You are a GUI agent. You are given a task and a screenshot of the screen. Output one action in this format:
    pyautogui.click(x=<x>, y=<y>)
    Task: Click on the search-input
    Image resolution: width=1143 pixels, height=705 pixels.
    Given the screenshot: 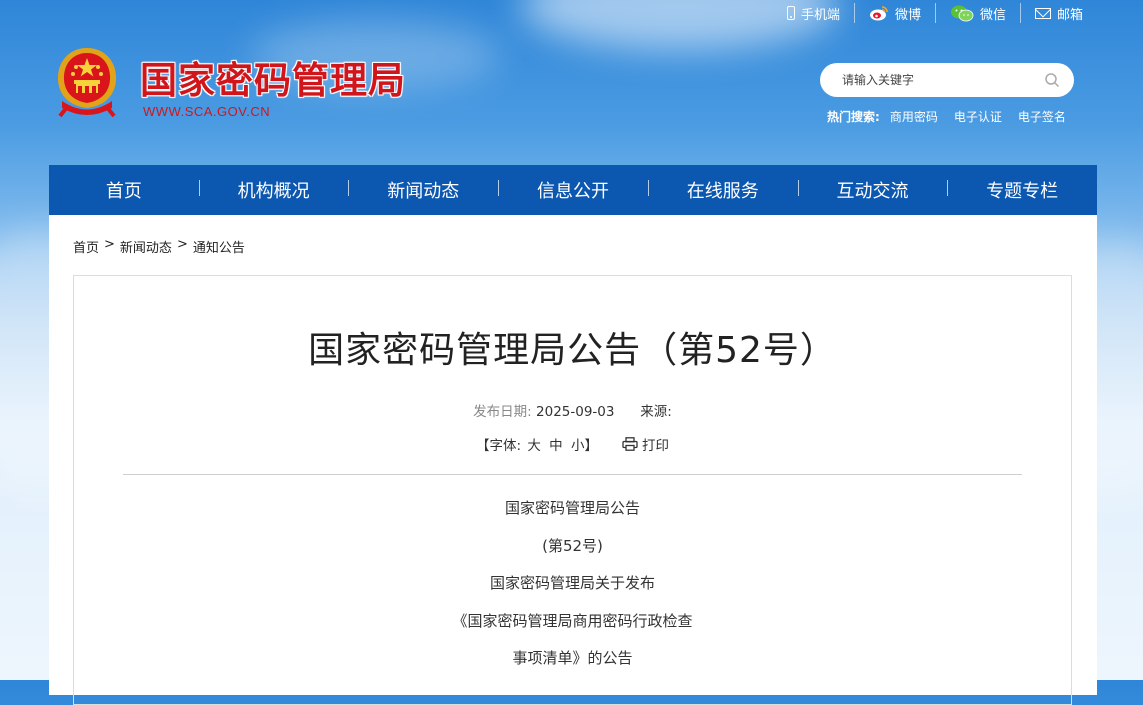 What is the action you would take?
    pyautogui.click(x=942, y=80)
    